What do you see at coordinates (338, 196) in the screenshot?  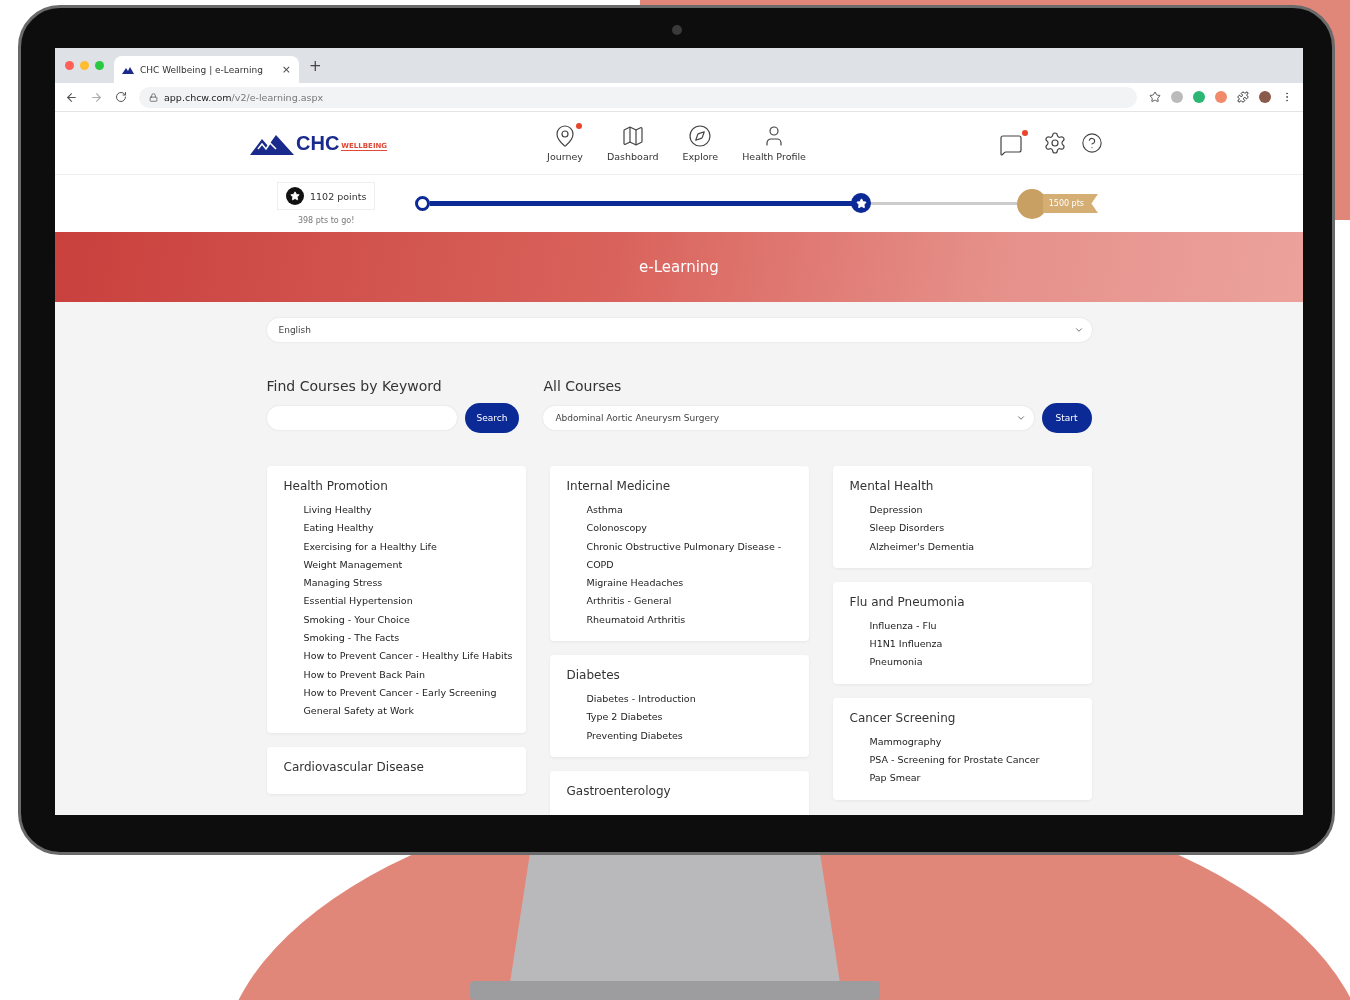 I see `points-text: 1102 points` at bounding box center [338, 196].